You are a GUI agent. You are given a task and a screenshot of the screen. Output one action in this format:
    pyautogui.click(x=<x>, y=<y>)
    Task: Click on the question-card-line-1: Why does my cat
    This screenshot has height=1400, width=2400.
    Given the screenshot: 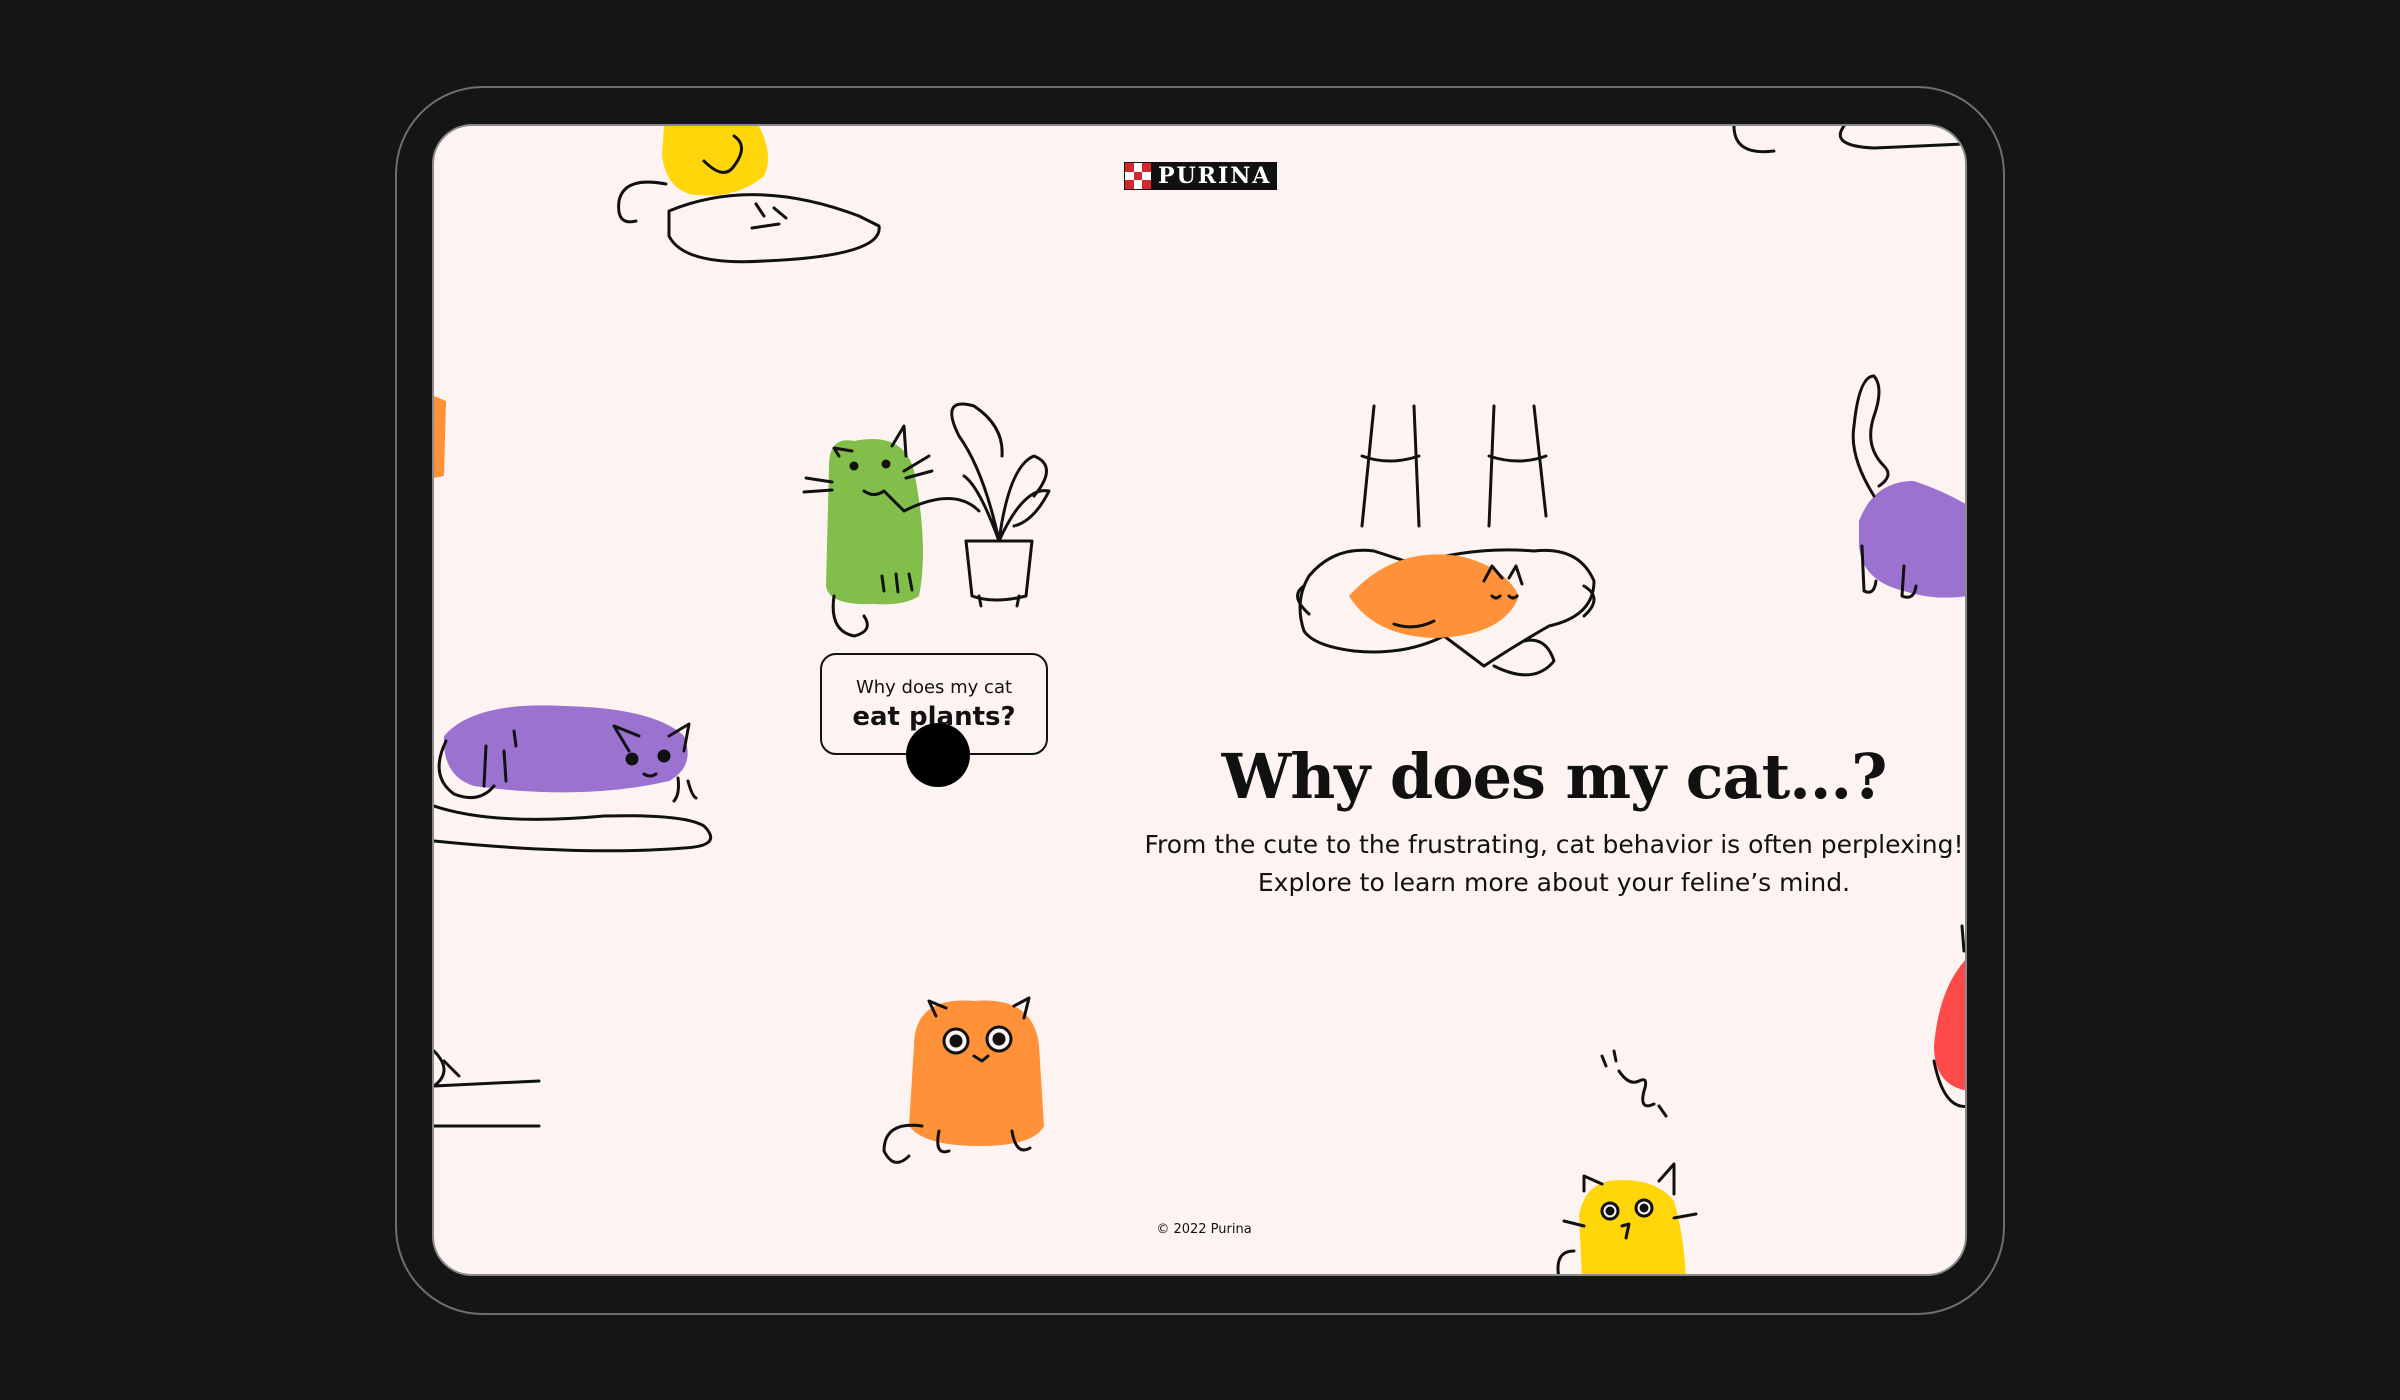 What is the action you would take?
    pyautogui.click(x=934, y=687)
    